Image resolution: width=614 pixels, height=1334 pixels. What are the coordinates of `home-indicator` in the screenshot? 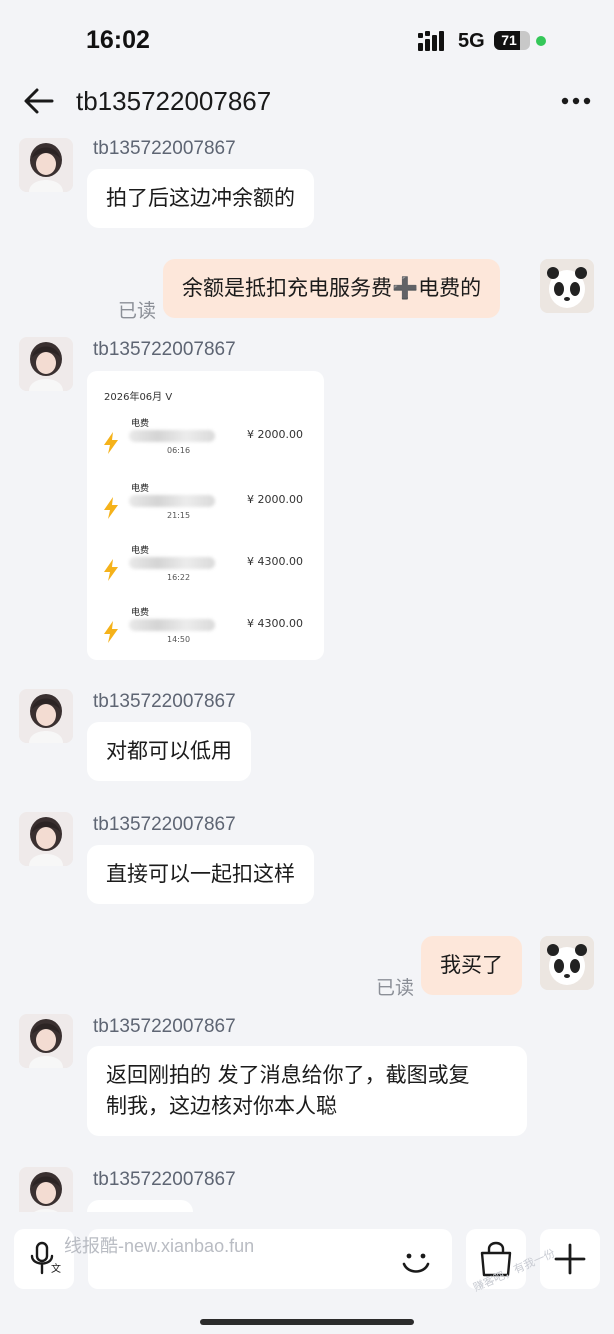 It's located at (307, 1322).